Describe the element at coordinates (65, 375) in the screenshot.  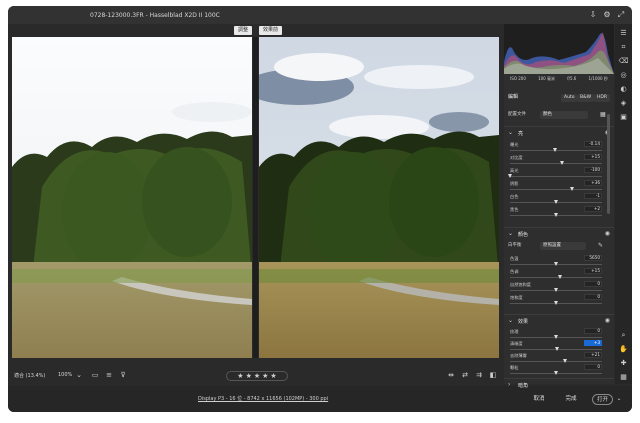
I see `zoom-level-select: 100%` at that location.